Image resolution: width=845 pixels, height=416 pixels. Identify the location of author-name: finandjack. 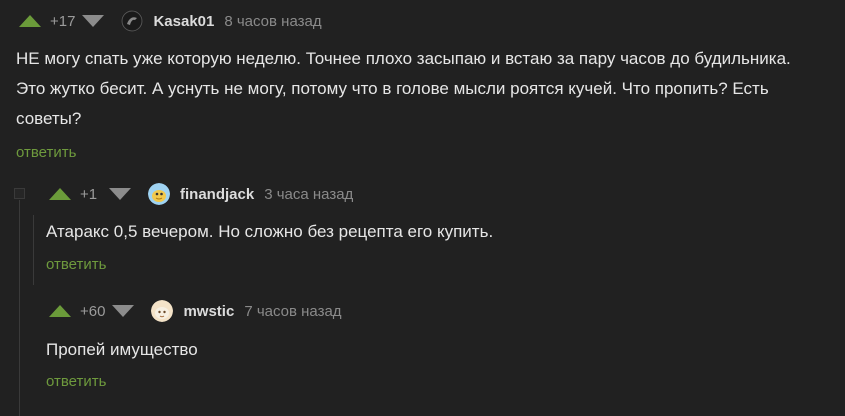
(217, 194).